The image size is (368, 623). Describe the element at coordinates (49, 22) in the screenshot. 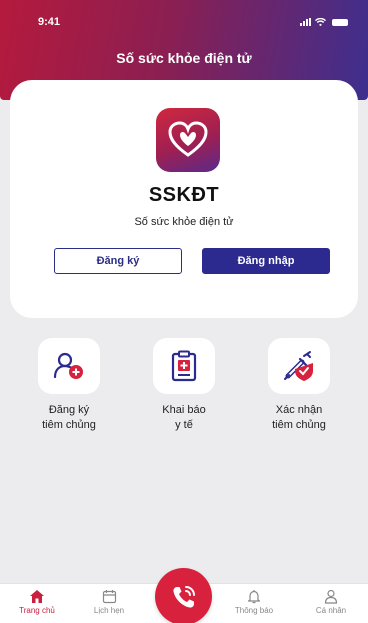

I see `status-time: 9:41` at that location.